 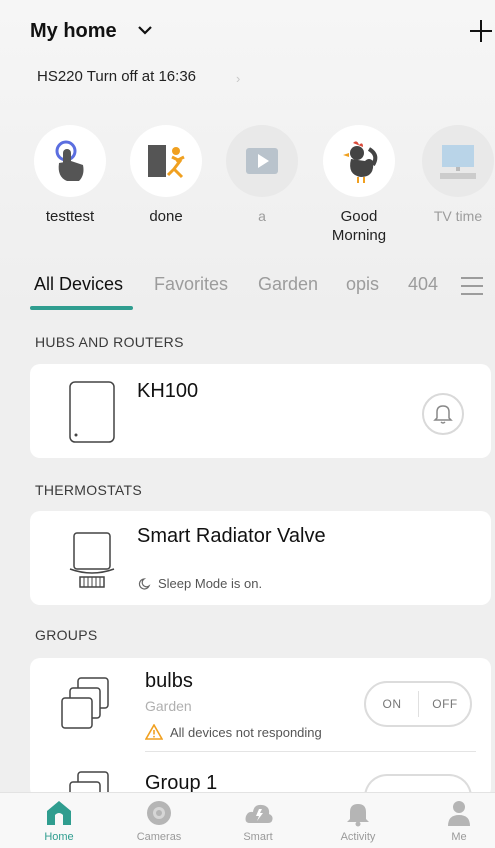 I want to click on room-tabs: All Devices Favorites Garden opis 404, so click(x=247, y=289).